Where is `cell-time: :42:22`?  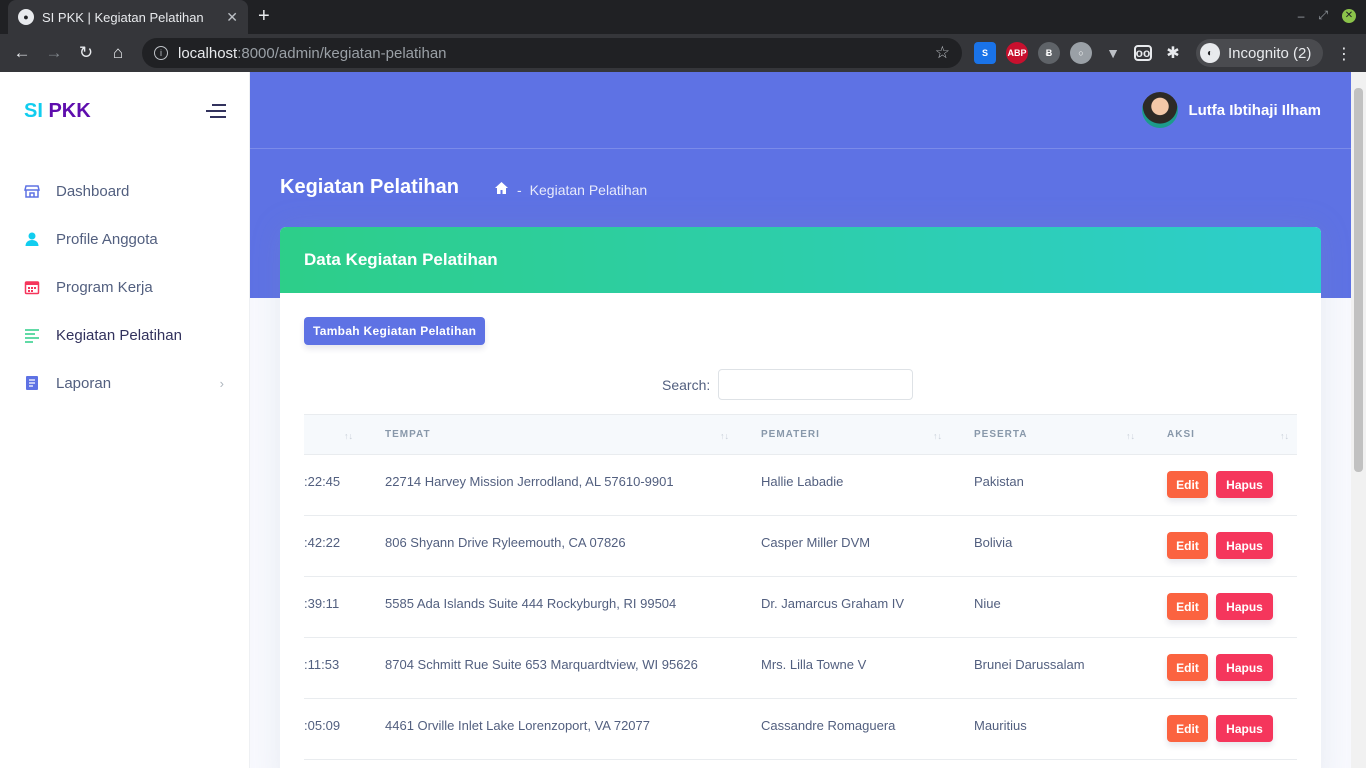 cell-time: :42:22 is located at coordinates (322, 542).